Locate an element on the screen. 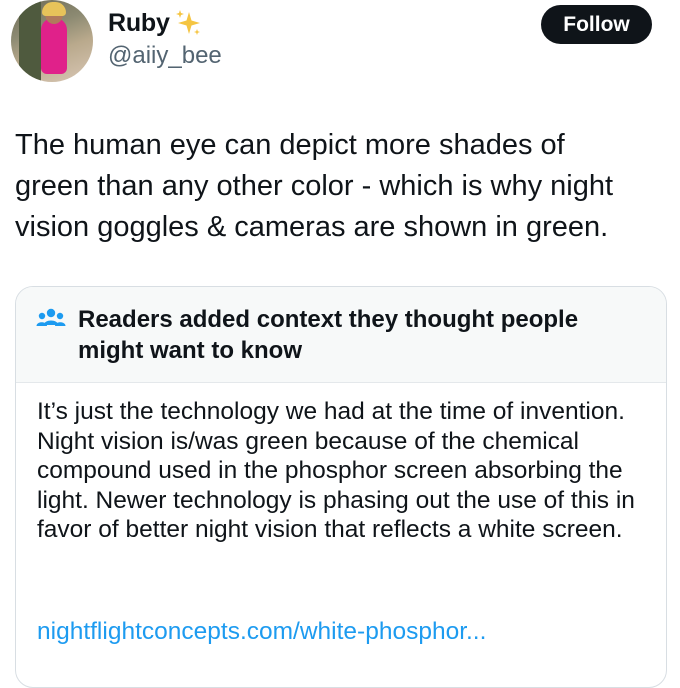  author-name-row: Ruby is located at coordinates (155, 23).